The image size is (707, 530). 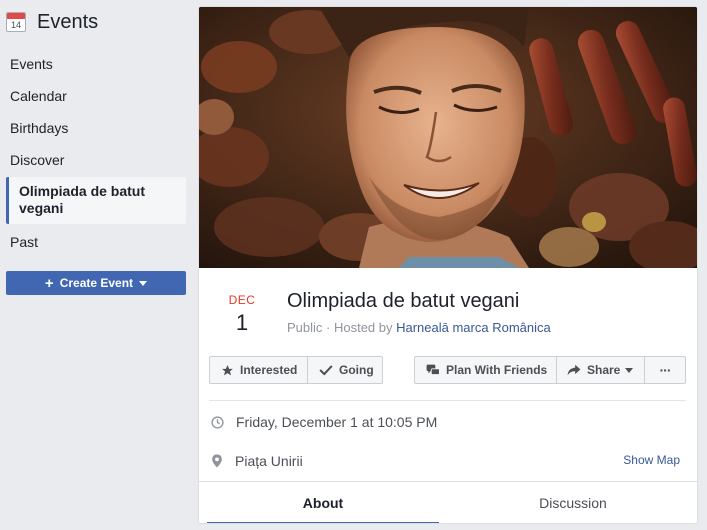 What do you see at coordinates (497, 370) in the screenshot?
I see `plan-label: Plan With Friends` at bounding box center [497, 370].